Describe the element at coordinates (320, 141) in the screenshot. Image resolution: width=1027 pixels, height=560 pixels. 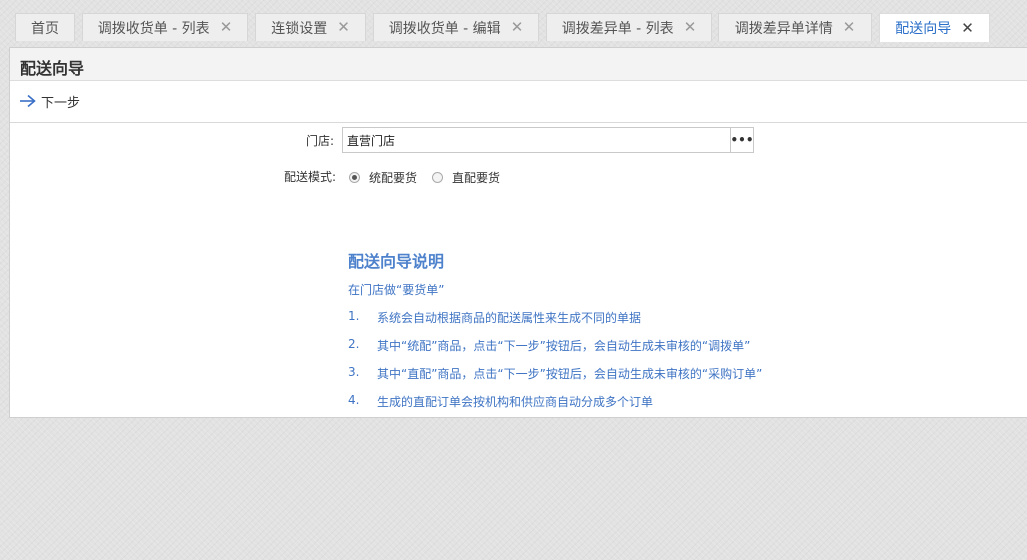
I see `store-label: 门店:` at that location.